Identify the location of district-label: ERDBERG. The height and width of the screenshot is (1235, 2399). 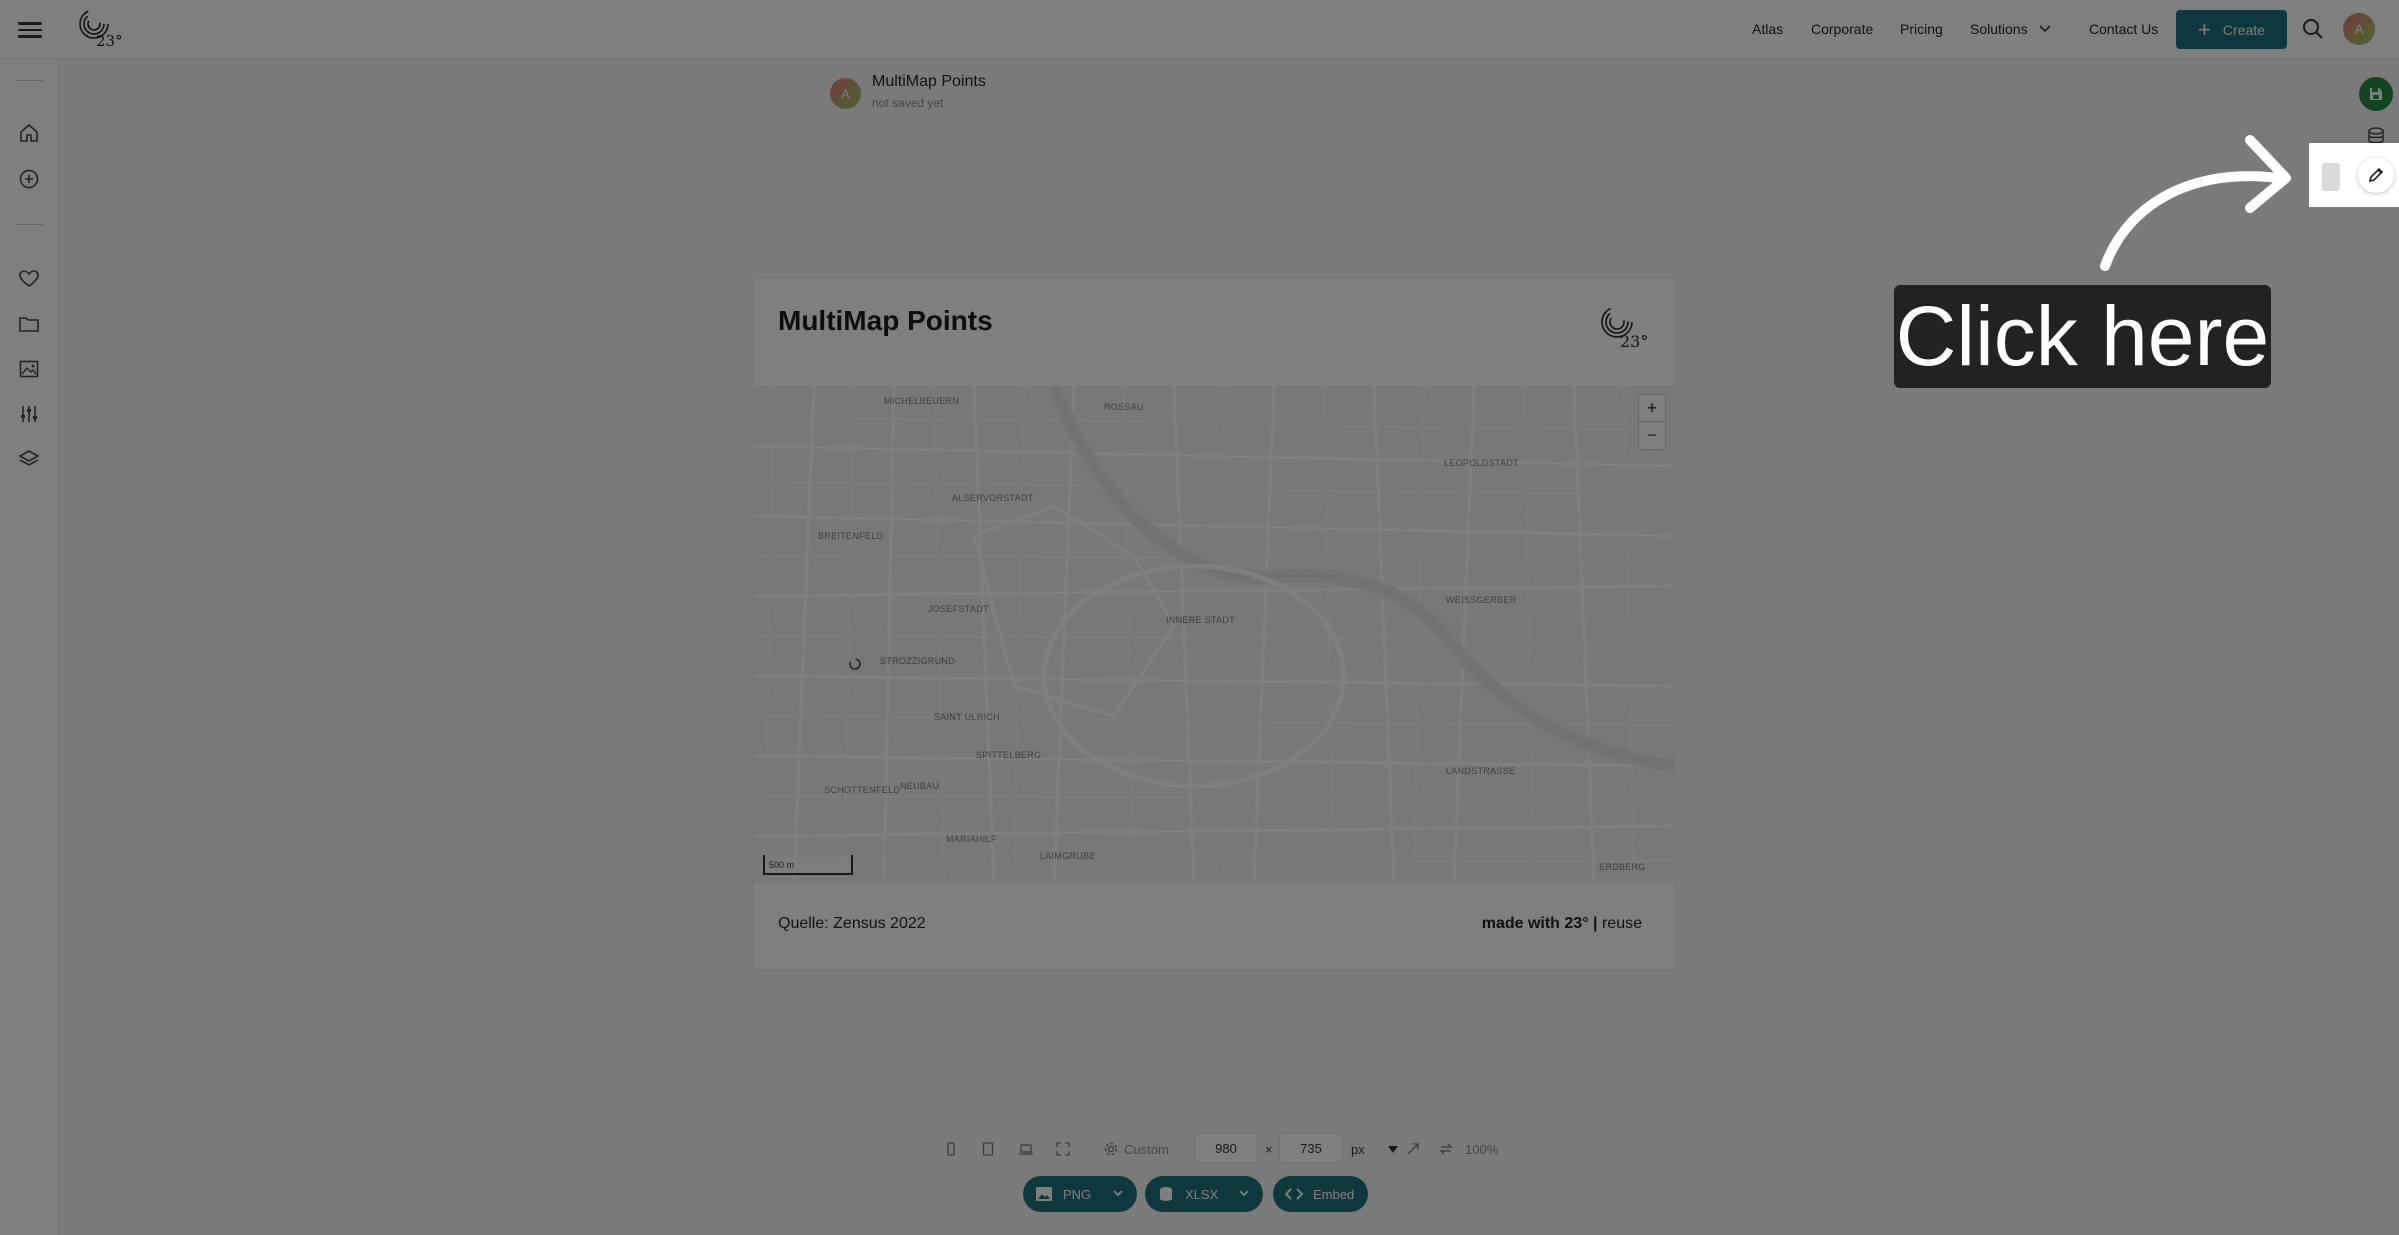
(1622, 867).